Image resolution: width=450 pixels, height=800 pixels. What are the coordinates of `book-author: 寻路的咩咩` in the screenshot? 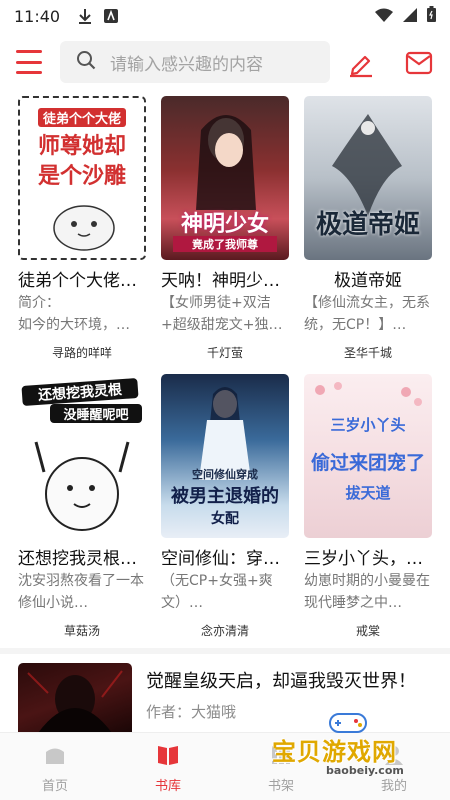 It's located at (81, 353).